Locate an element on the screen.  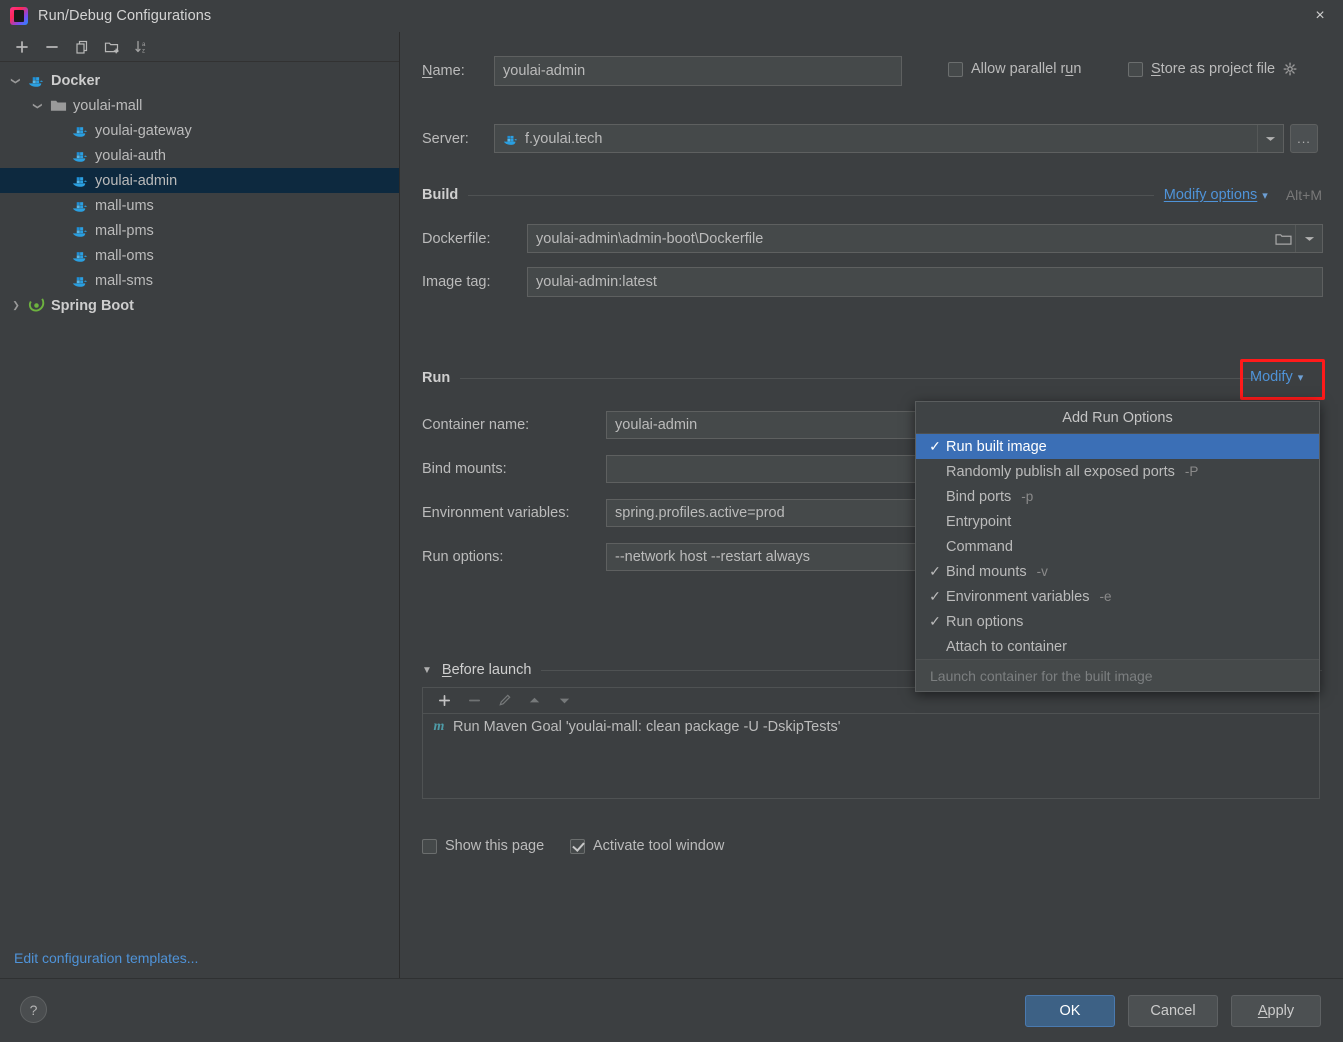
remove-task-button is located at coordinates (474, 701).